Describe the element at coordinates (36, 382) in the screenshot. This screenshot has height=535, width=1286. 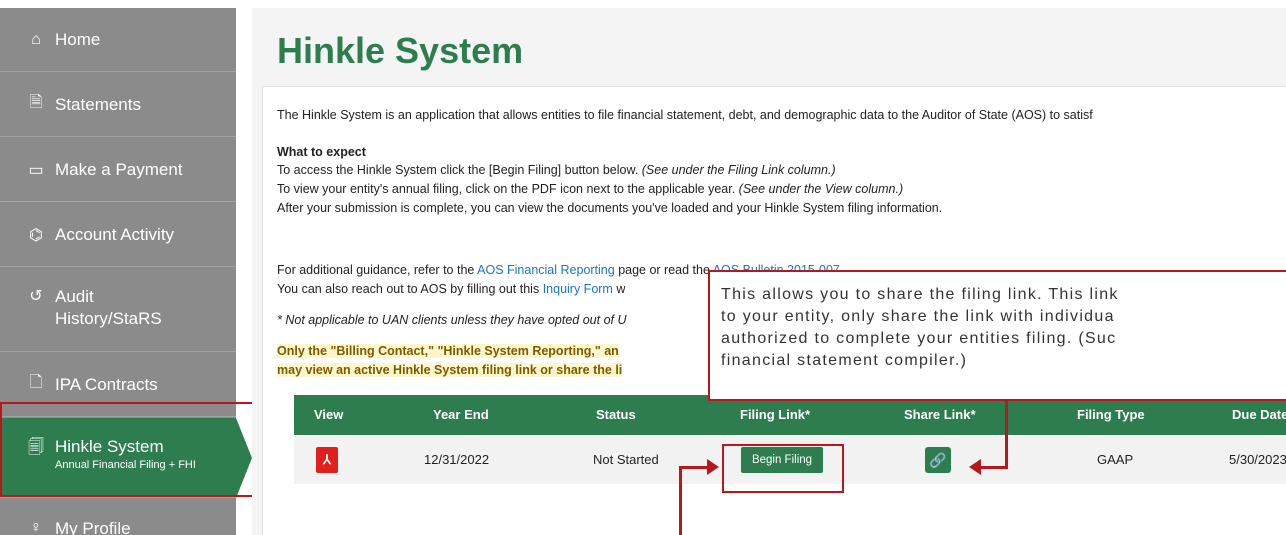
I see `contract-icon: 🗋` at that location.